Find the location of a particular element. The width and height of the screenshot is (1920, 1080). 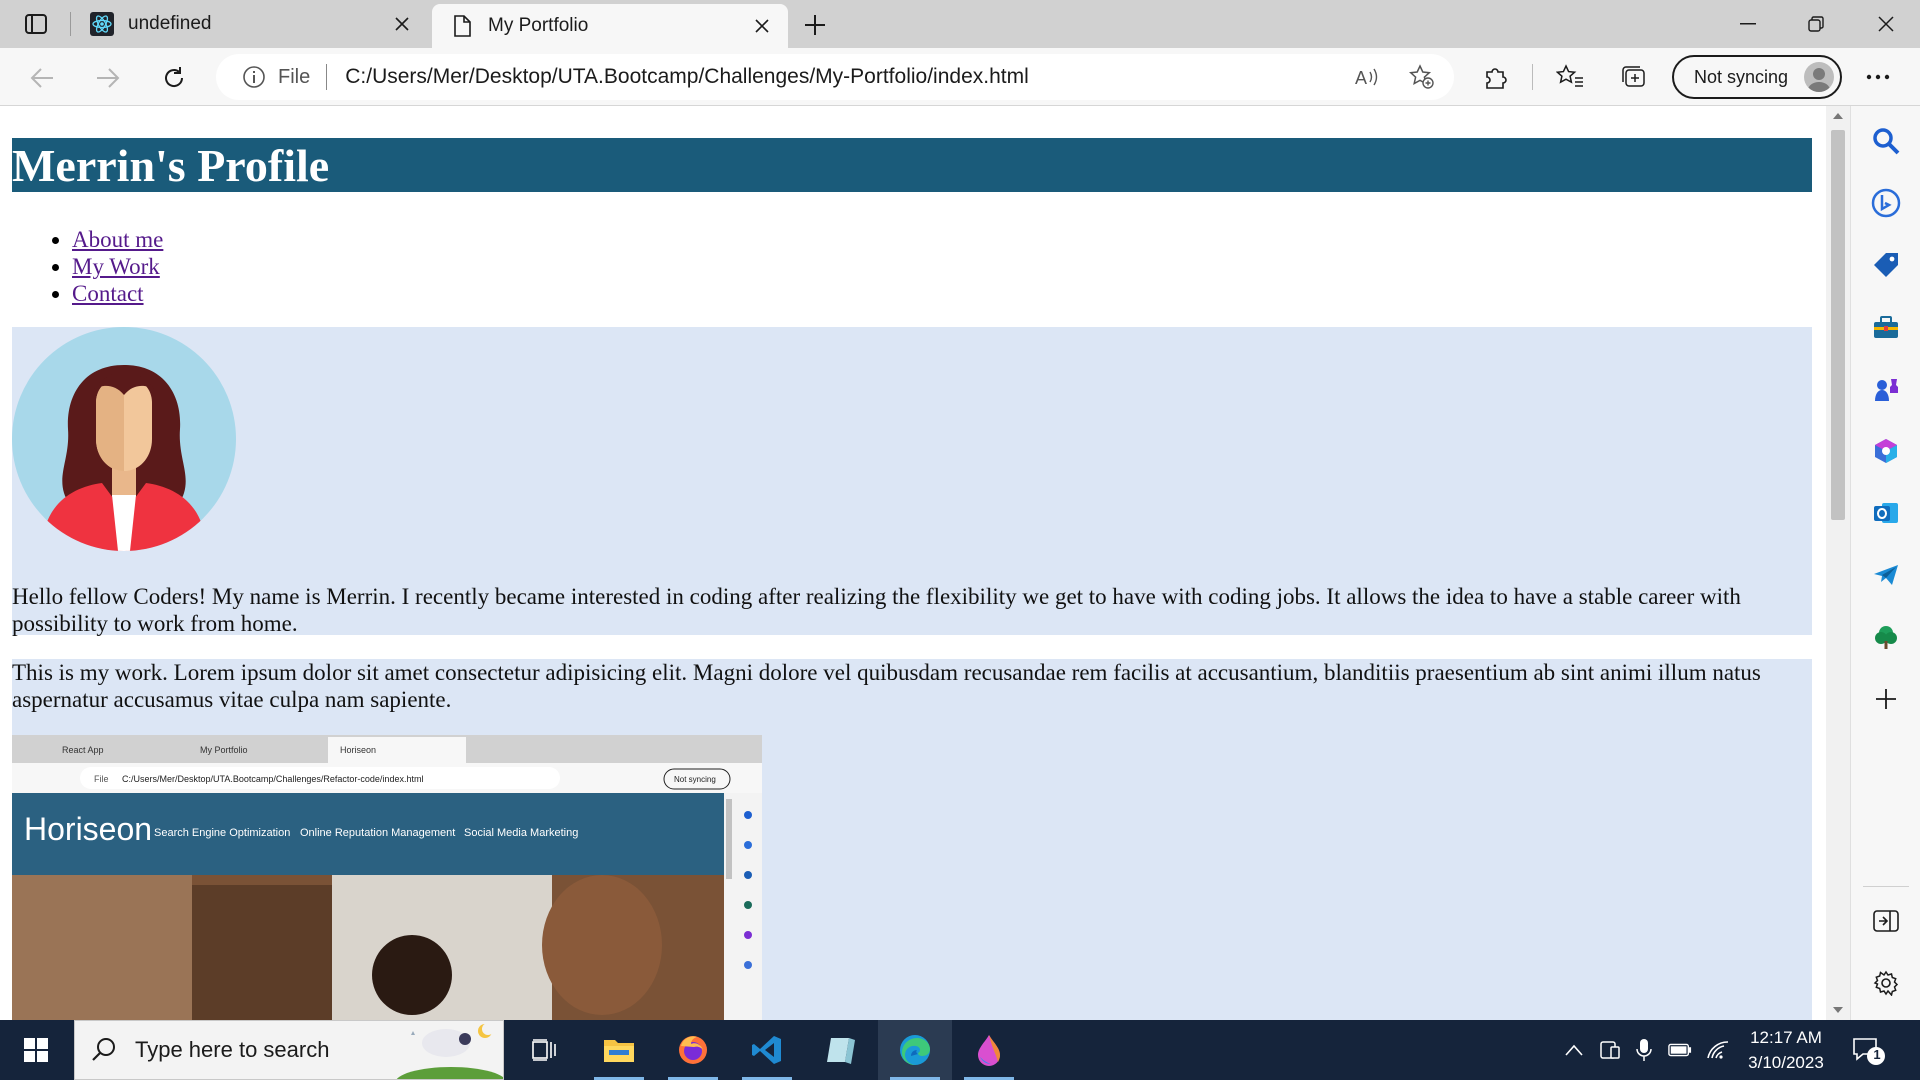

plus-icon is located at coordinates (815, 25).